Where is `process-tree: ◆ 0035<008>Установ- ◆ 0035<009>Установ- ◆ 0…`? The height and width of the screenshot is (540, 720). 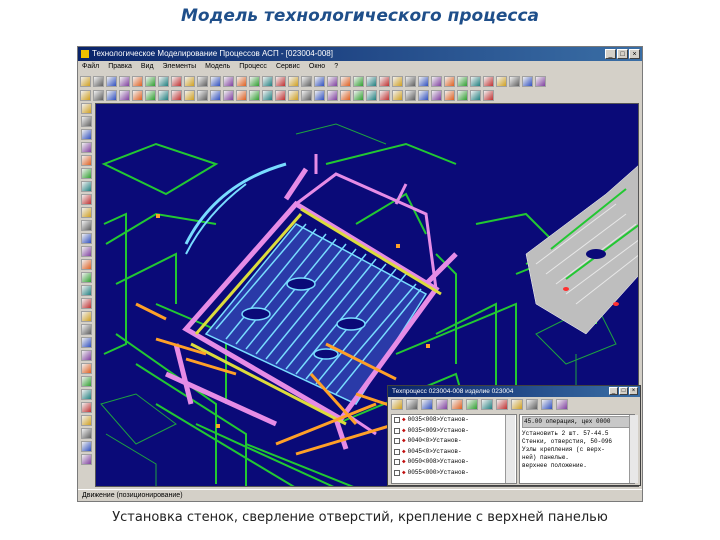 process-tree: ◆ 0035<008>Установ- ◆ 0035<009>Установ- ◆ 0… is located at coordinates (454, 449).